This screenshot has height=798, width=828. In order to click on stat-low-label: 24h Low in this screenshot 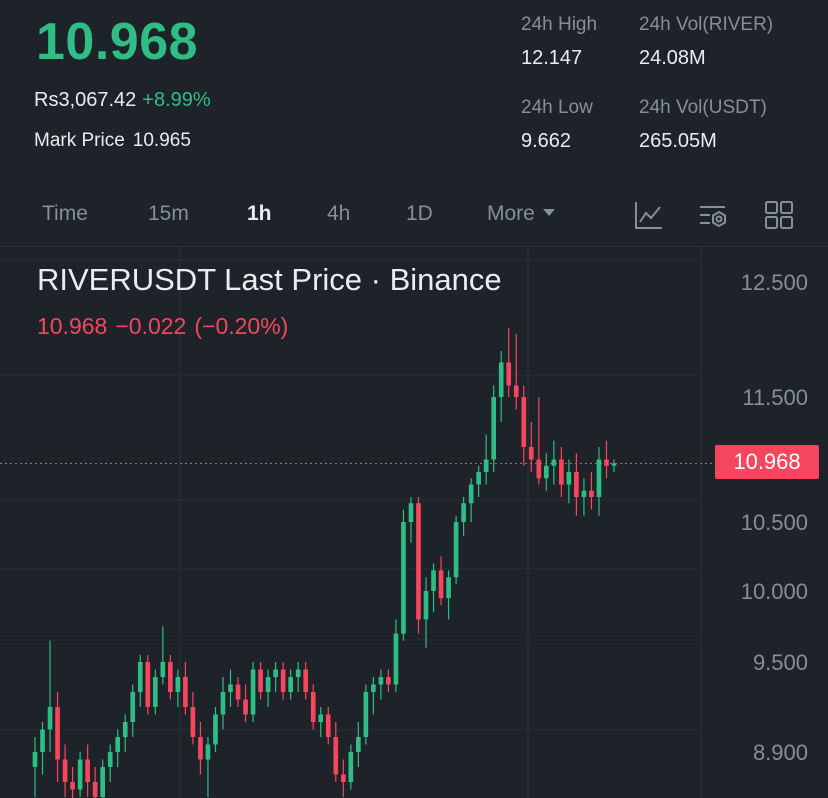, I will do `click(557, 107)`.